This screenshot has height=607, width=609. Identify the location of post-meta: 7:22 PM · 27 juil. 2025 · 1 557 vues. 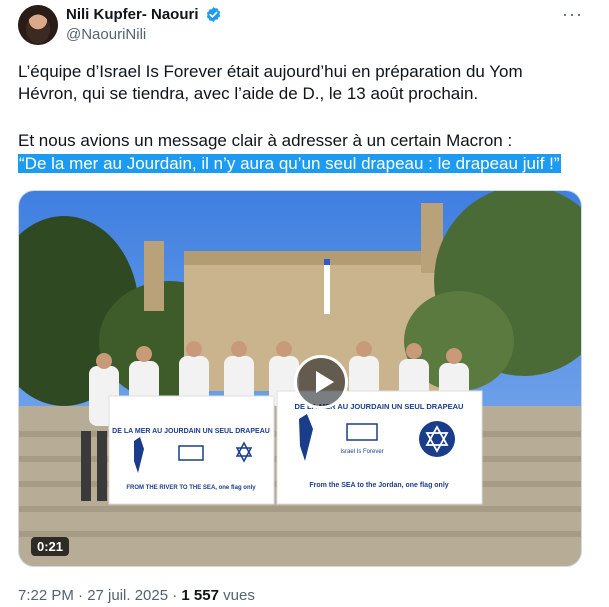
(136, 595).